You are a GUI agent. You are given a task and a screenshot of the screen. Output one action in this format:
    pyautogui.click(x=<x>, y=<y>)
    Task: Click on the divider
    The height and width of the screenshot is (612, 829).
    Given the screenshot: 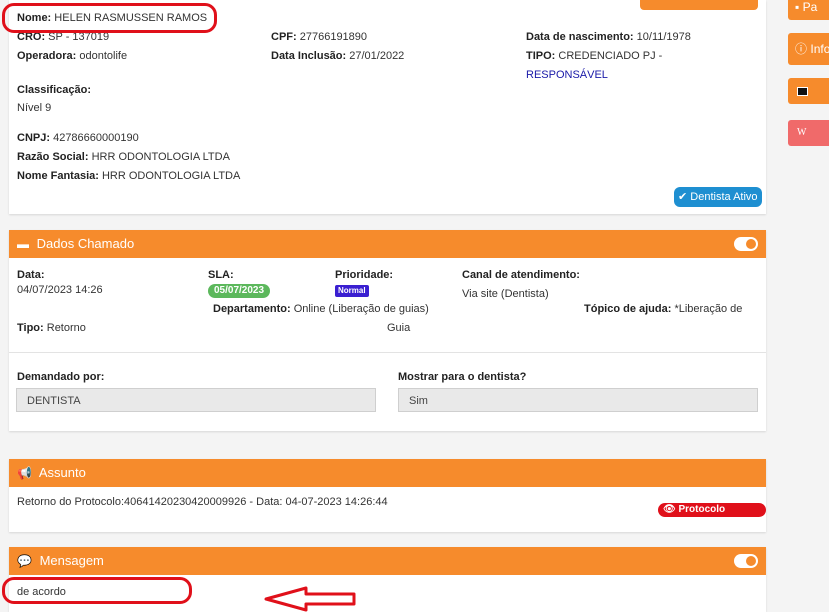 What is the action you would take?
    pyautogui.click(x=387, y=352)
    